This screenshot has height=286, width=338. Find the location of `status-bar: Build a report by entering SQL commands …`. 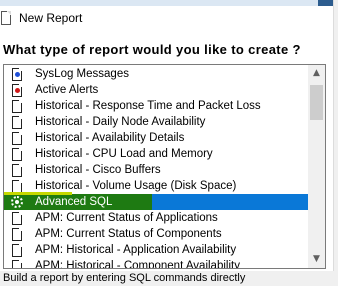

status-bar: Build a report by entering SQL commands … is located at coordinates (169, 278).